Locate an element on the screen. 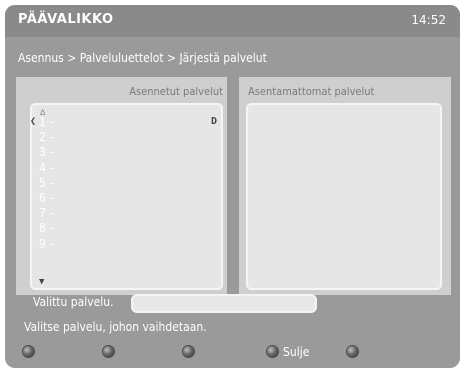 This screenshot has width=465, height=373. panel-divider is located at coordinates (233, 186).